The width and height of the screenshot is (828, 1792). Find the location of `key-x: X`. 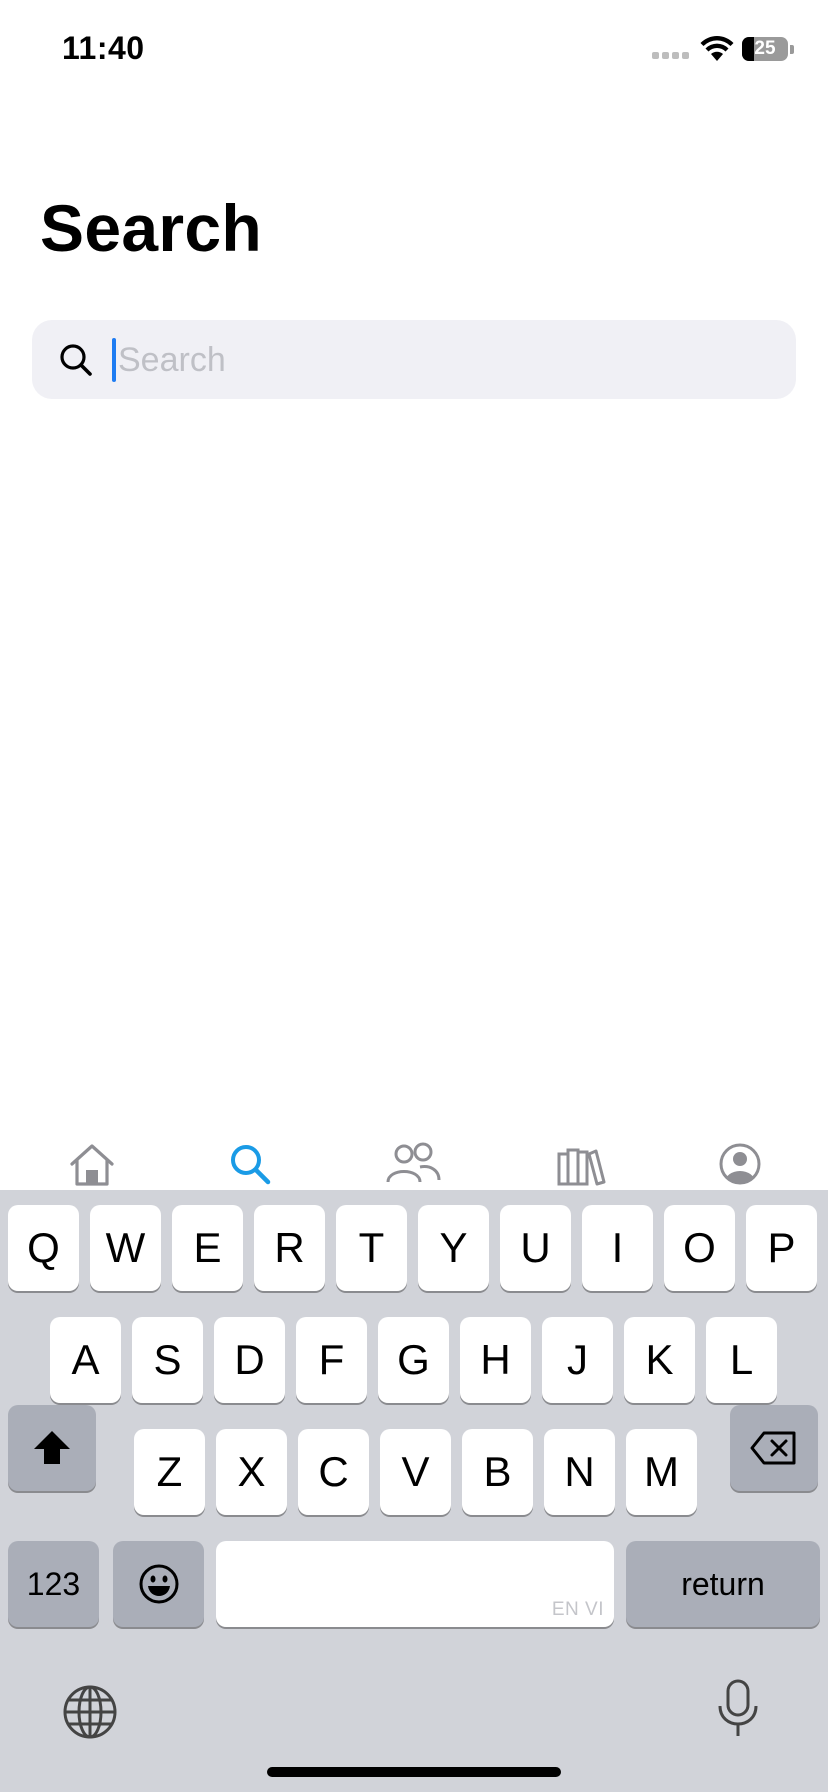

key-x: X is located at coordinates (251, 1472).